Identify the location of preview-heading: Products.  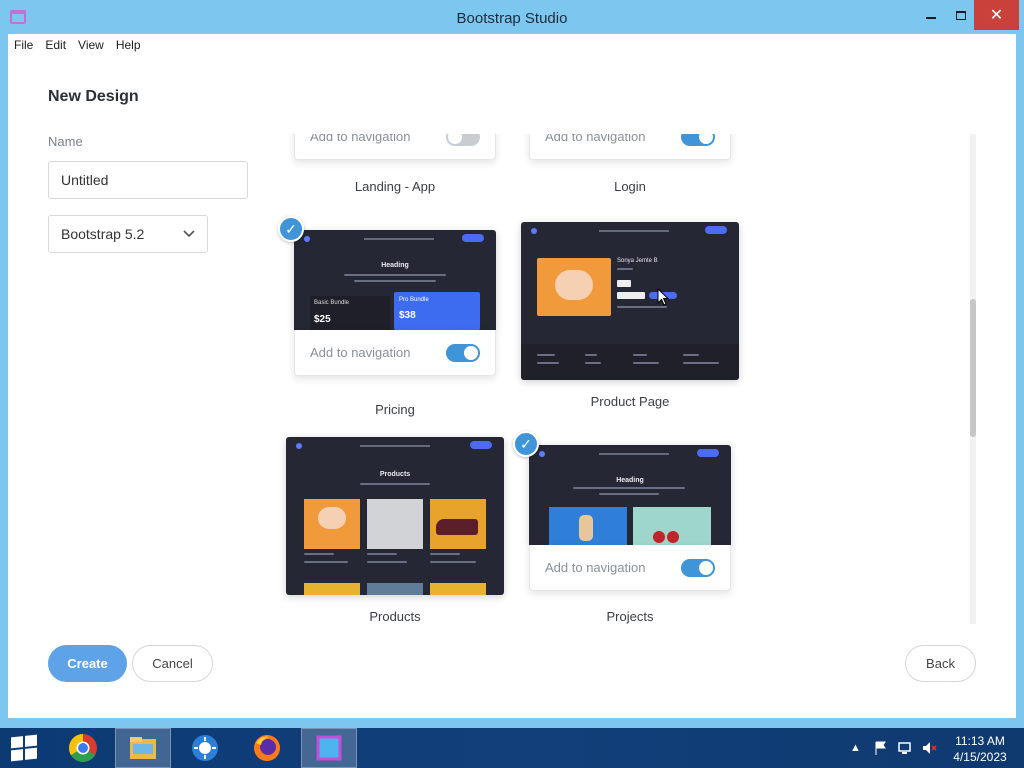
(395, 474).